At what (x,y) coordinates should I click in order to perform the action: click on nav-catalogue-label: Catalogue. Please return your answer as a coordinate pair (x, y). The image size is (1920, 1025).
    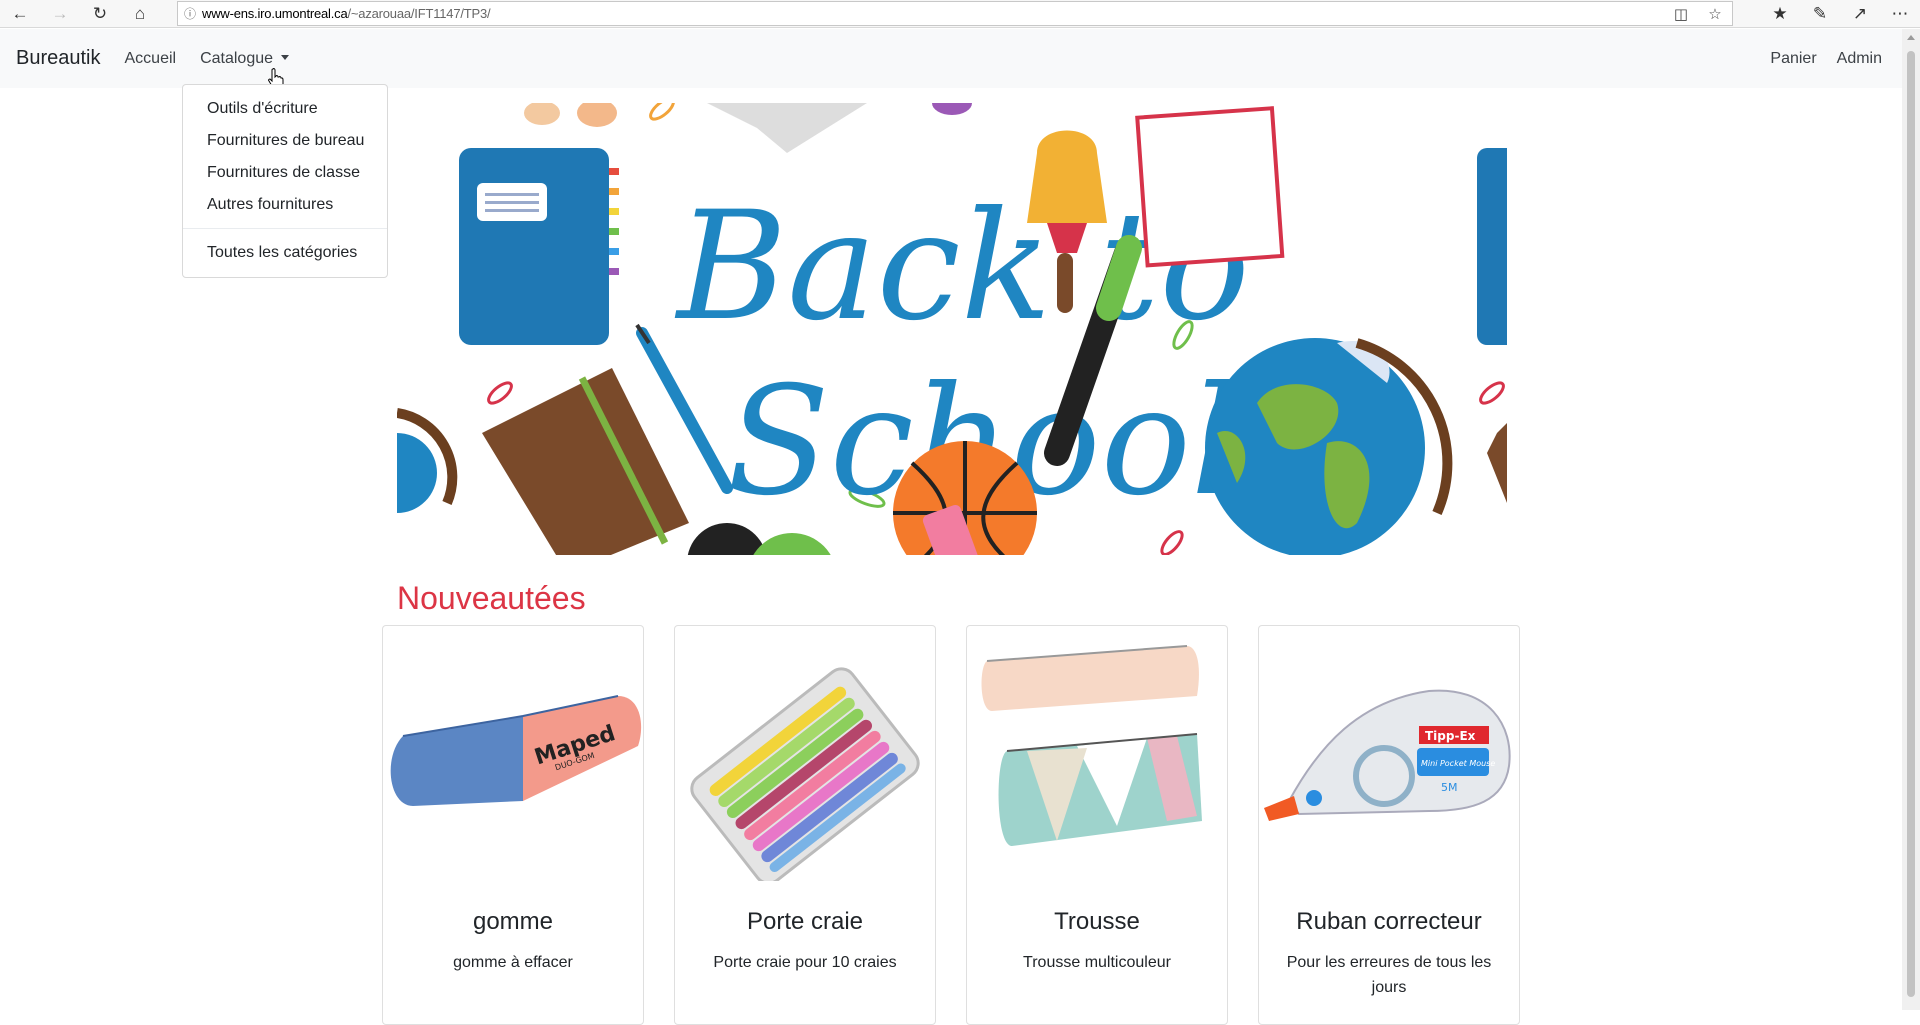
    Looking at the image, I should click on (237, 58).